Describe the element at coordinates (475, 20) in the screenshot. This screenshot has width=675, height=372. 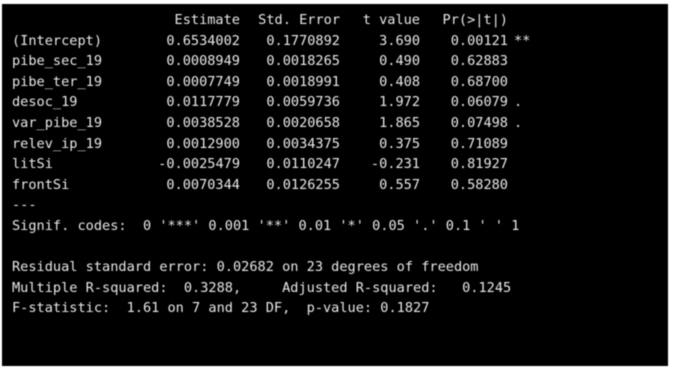
I see `header-p-value: Pr(>|t|)` at that location.